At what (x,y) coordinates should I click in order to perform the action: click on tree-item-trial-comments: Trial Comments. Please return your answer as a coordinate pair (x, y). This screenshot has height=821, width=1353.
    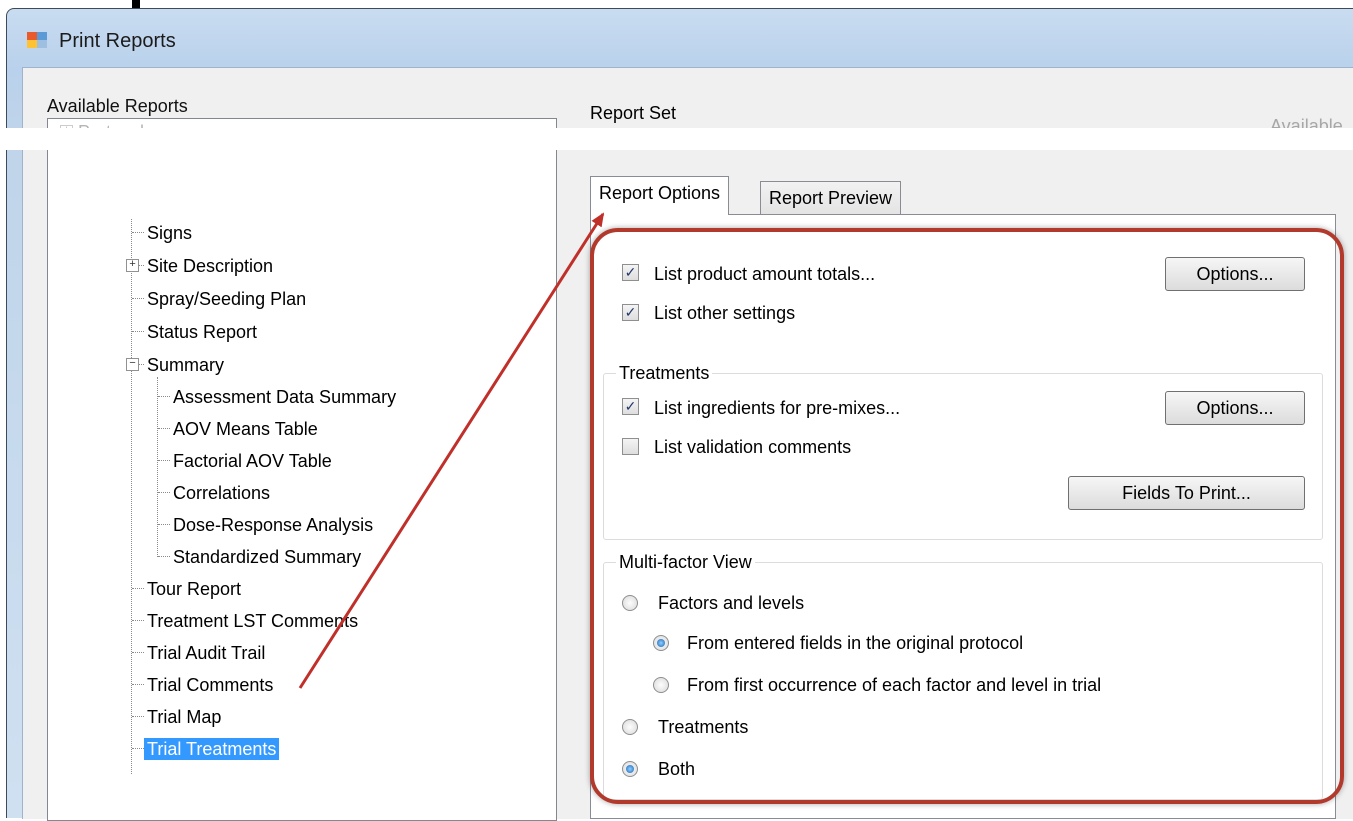
    Looking at the image, I should click on (210, 685).